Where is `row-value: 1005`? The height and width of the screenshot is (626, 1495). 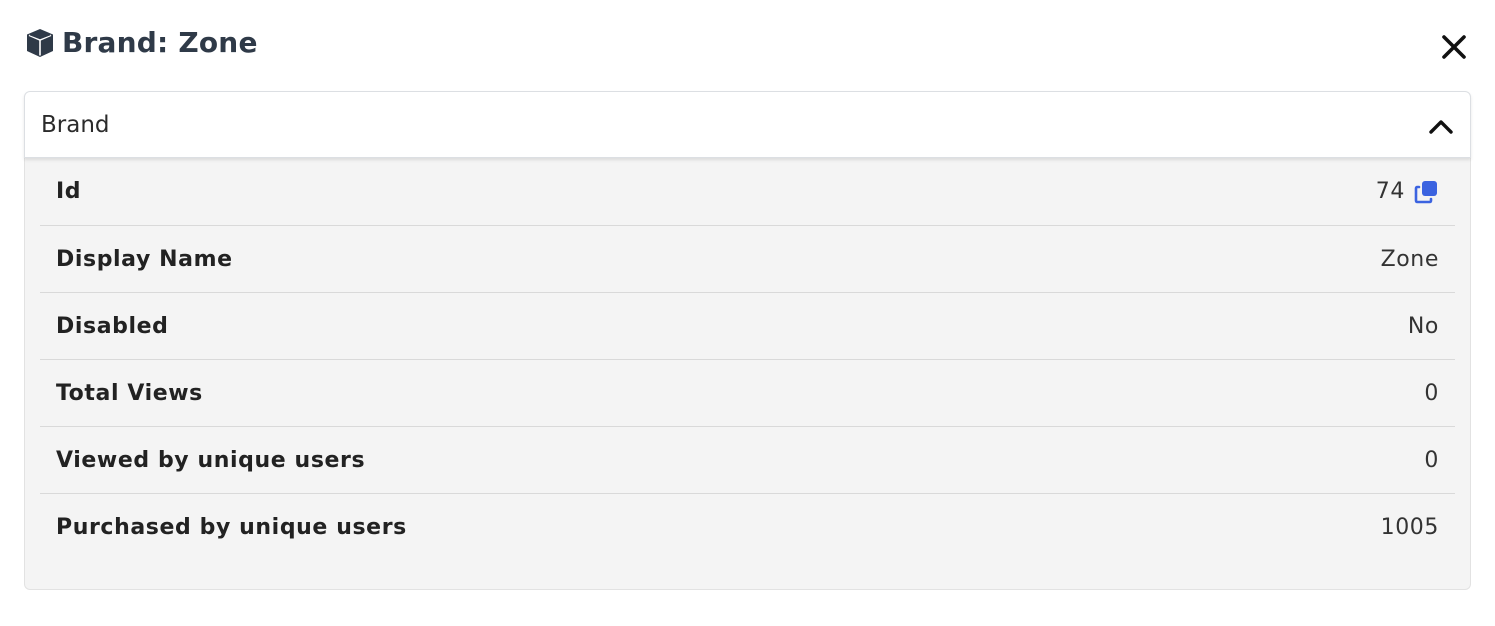 row-value: 1005 is located at coordinates (1409, 527).